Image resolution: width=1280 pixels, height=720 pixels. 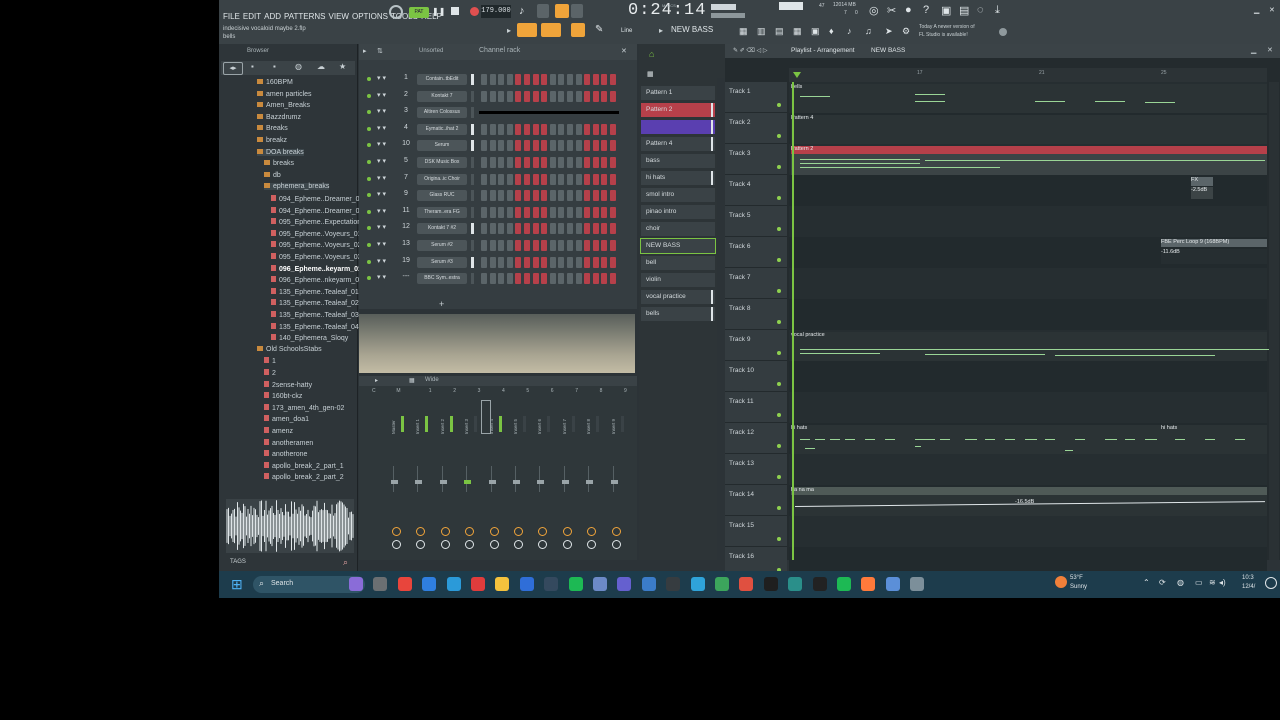 I want to click on channel-row: ▾ ▾ 9 Glass RUC, so click(x=498, y=196).